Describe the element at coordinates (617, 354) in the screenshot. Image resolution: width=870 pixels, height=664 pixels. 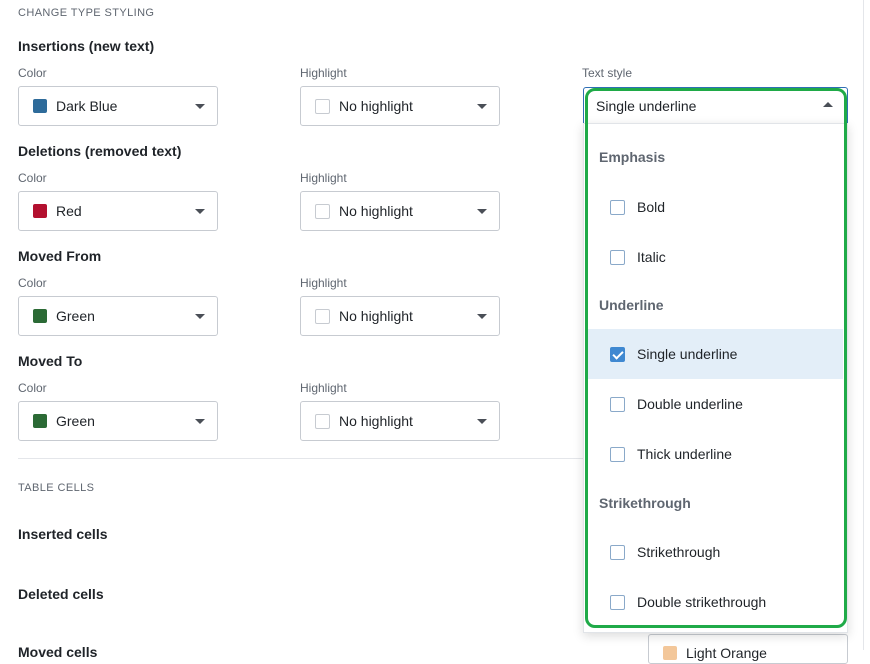
I see `checkbox-checked-icon` at that location.